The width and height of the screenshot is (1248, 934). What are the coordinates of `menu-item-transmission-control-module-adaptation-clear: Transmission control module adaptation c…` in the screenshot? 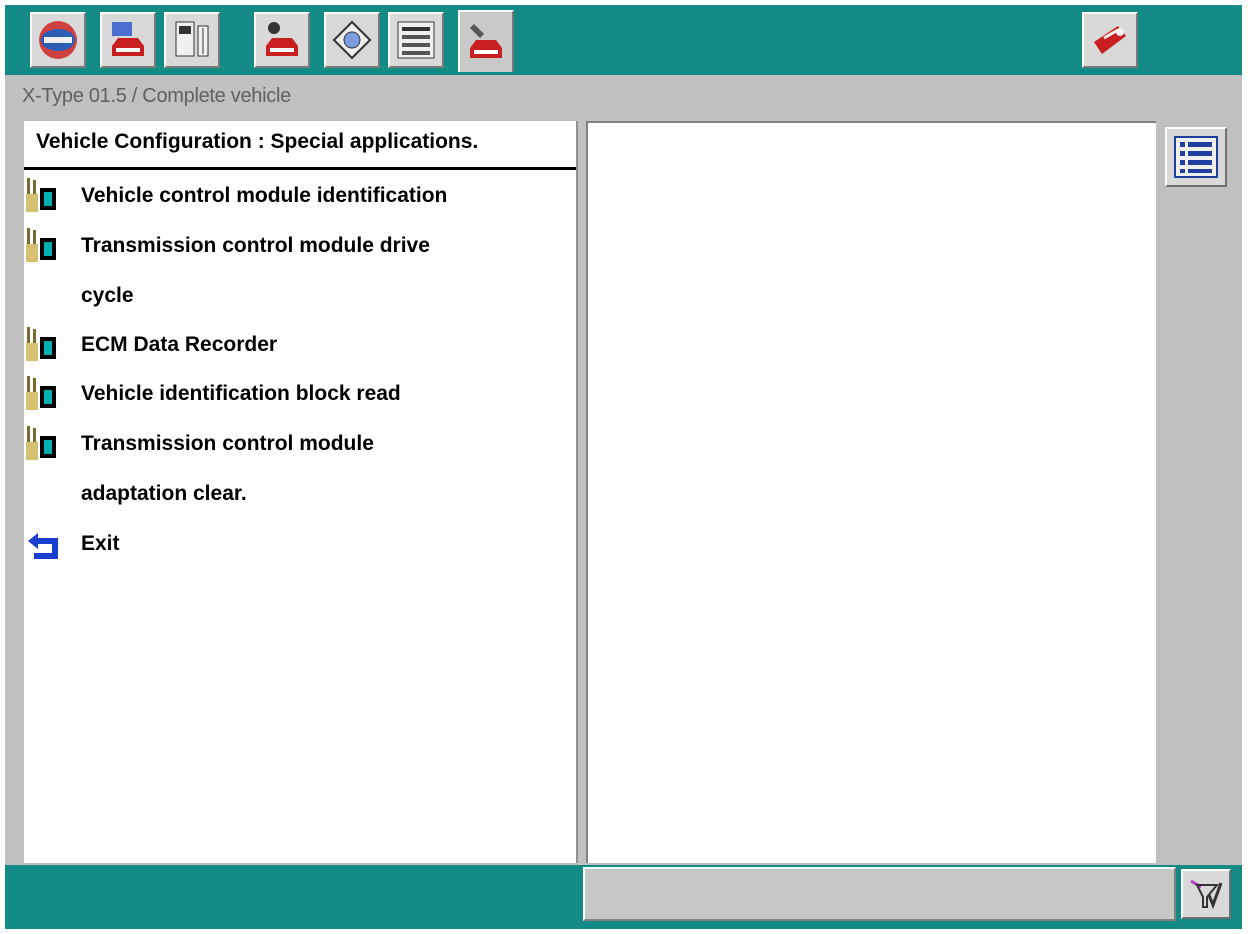 It's located at (294, 469).